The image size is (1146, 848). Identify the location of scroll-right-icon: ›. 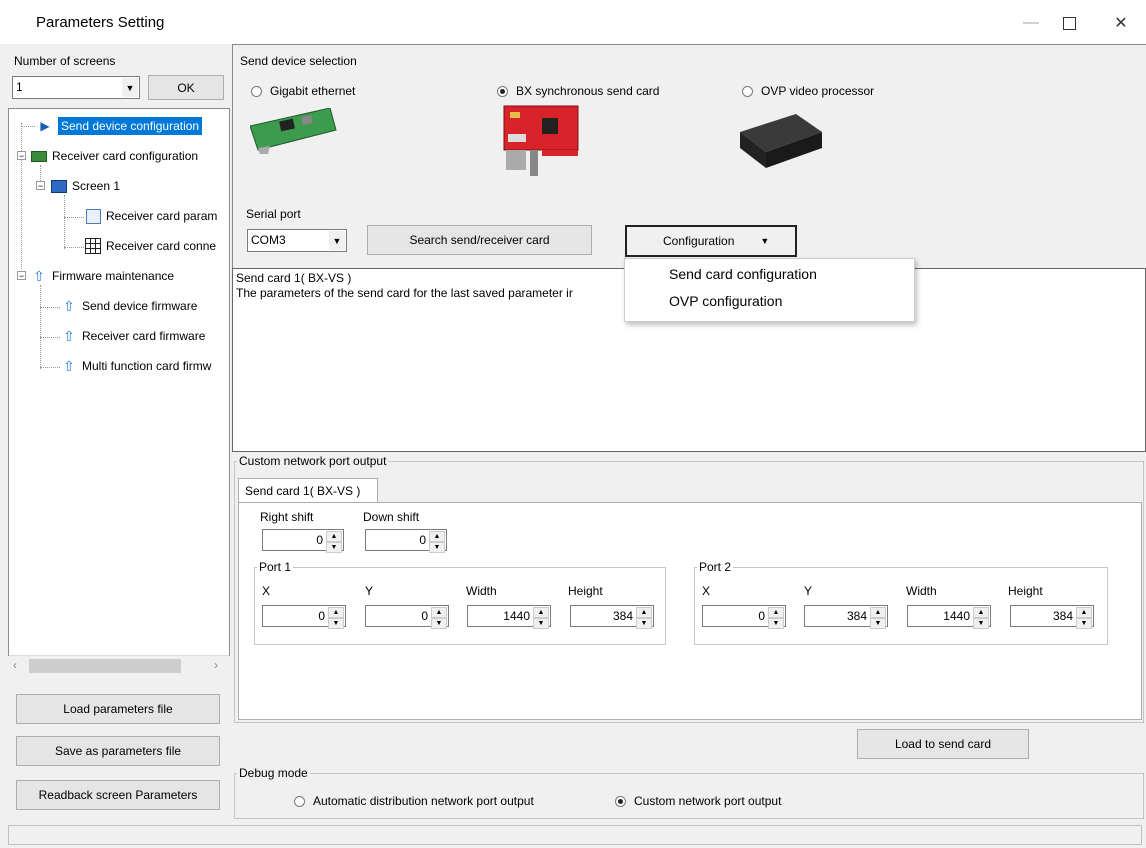
(216, 665).